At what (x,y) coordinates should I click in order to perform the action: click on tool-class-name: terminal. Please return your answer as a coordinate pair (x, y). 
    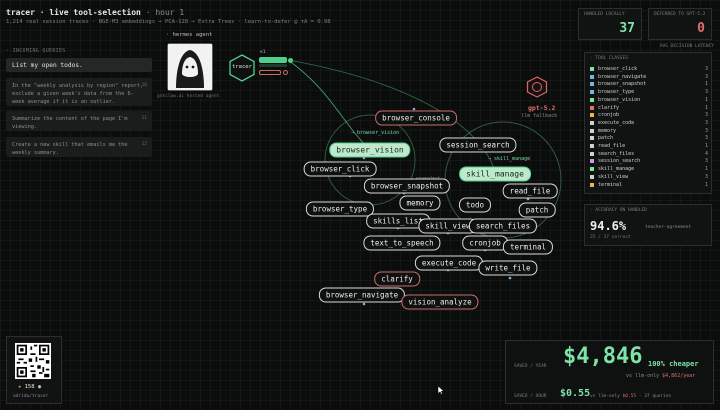
    Looking at the image, I should click on (610, 184).